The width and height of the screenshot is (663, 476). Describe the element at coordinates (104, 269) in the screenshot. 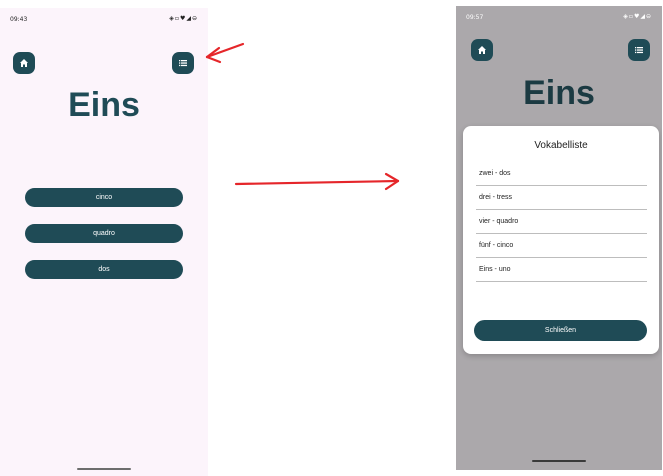

I see `answer-button: dos` at that location.